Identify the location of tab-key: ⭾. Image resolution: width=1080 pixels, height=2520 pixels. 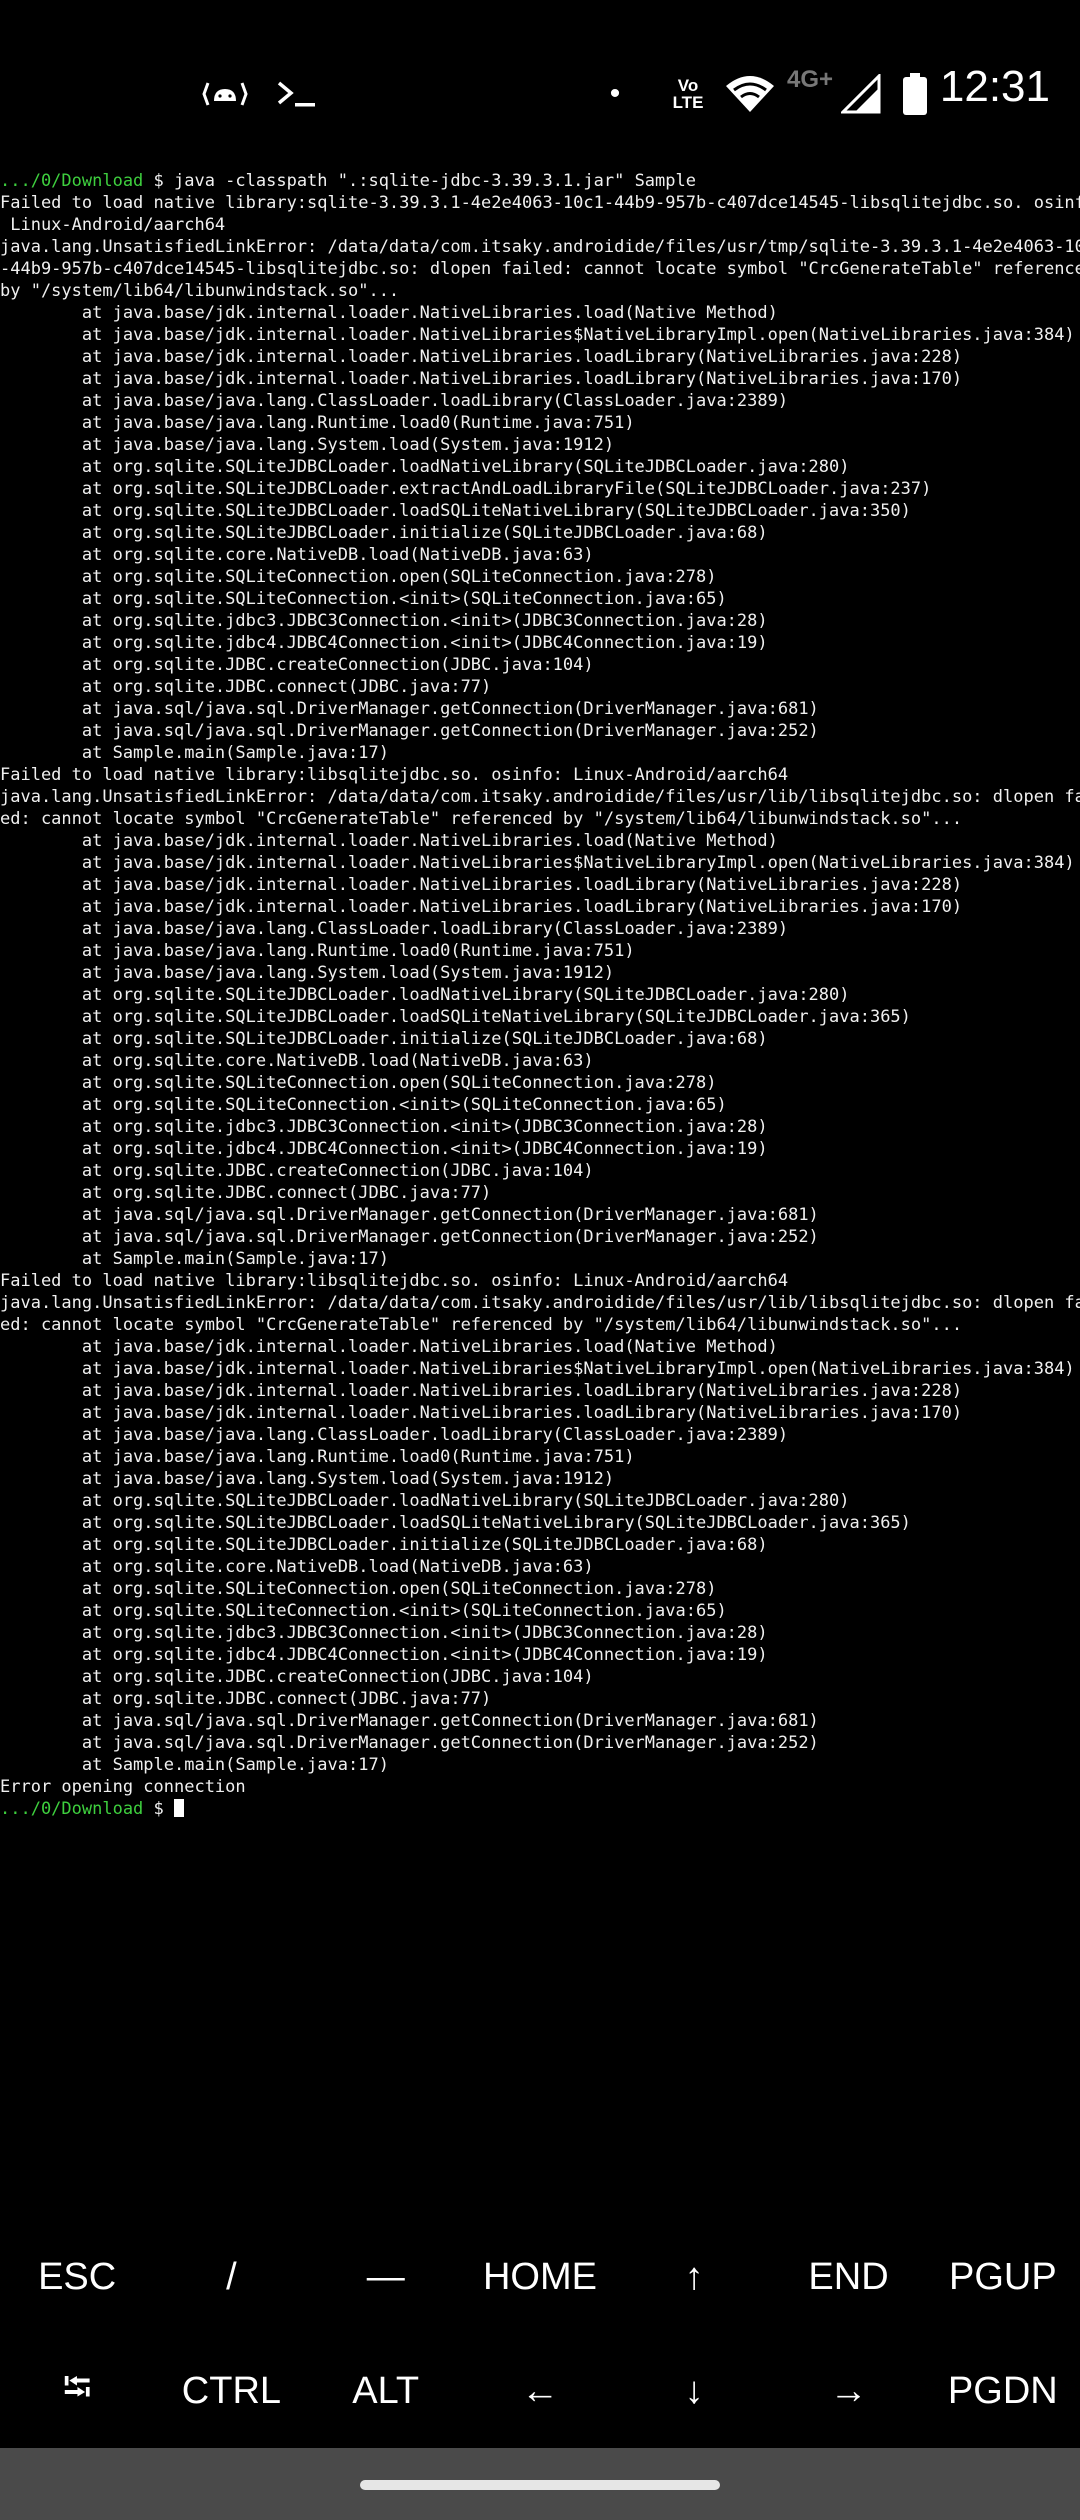
(77, 2391).